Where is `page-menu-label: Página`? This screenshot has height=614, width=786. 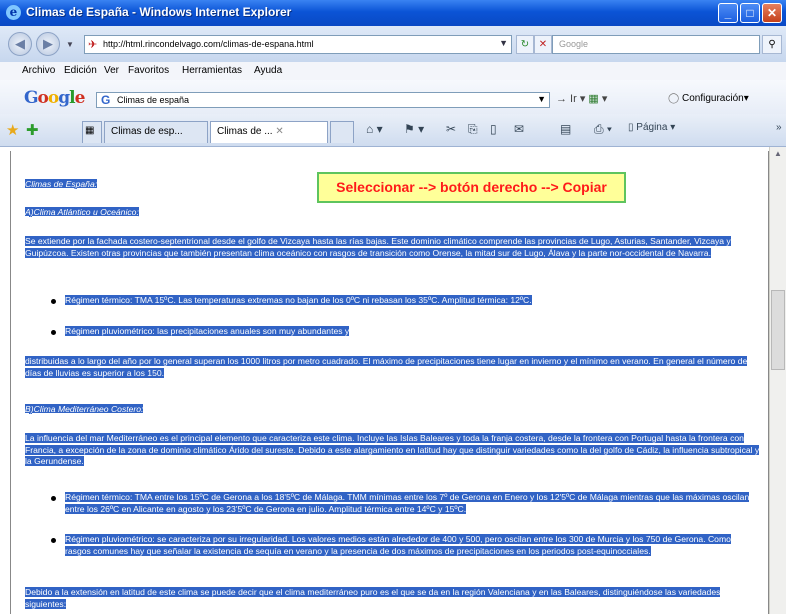
page-menu-label: Página is located at coordinates (652, 127).